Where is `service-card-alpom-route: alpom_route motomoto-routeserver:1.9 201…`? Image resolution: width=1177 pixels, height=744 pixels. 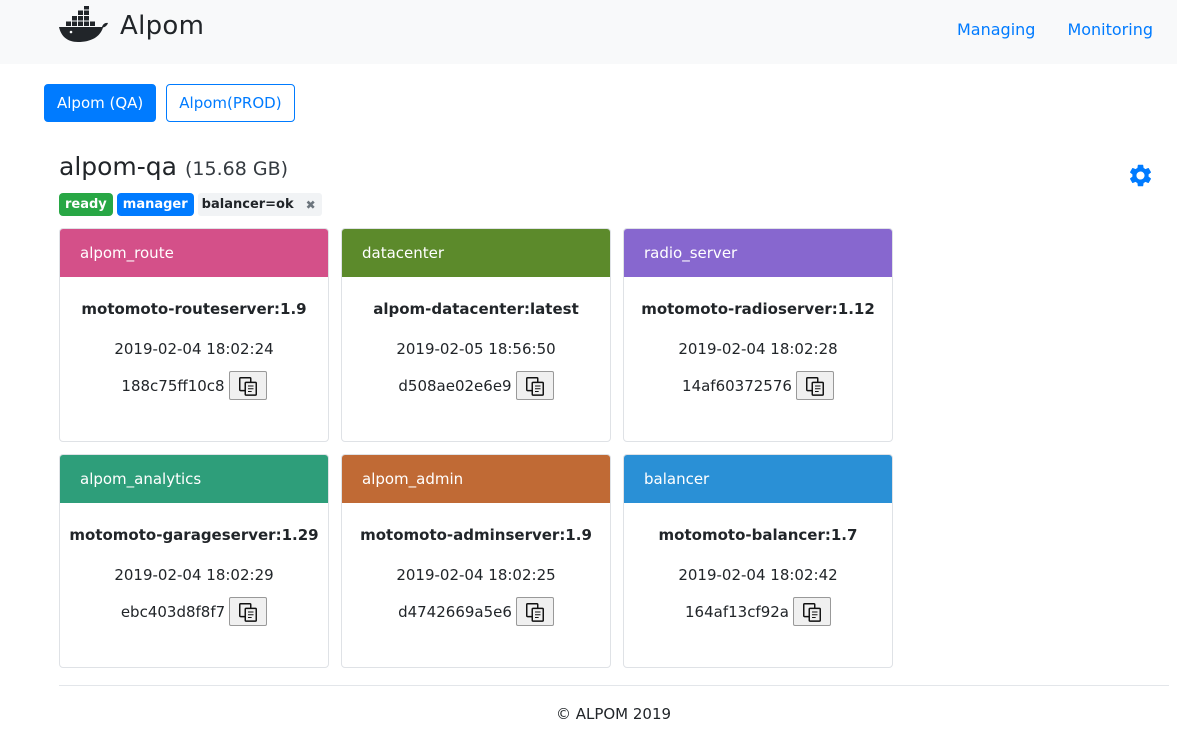 service-card-alpom-route: alpom_route motomoto-routeserver:1.9 201… is located at coordinates (194, 335).